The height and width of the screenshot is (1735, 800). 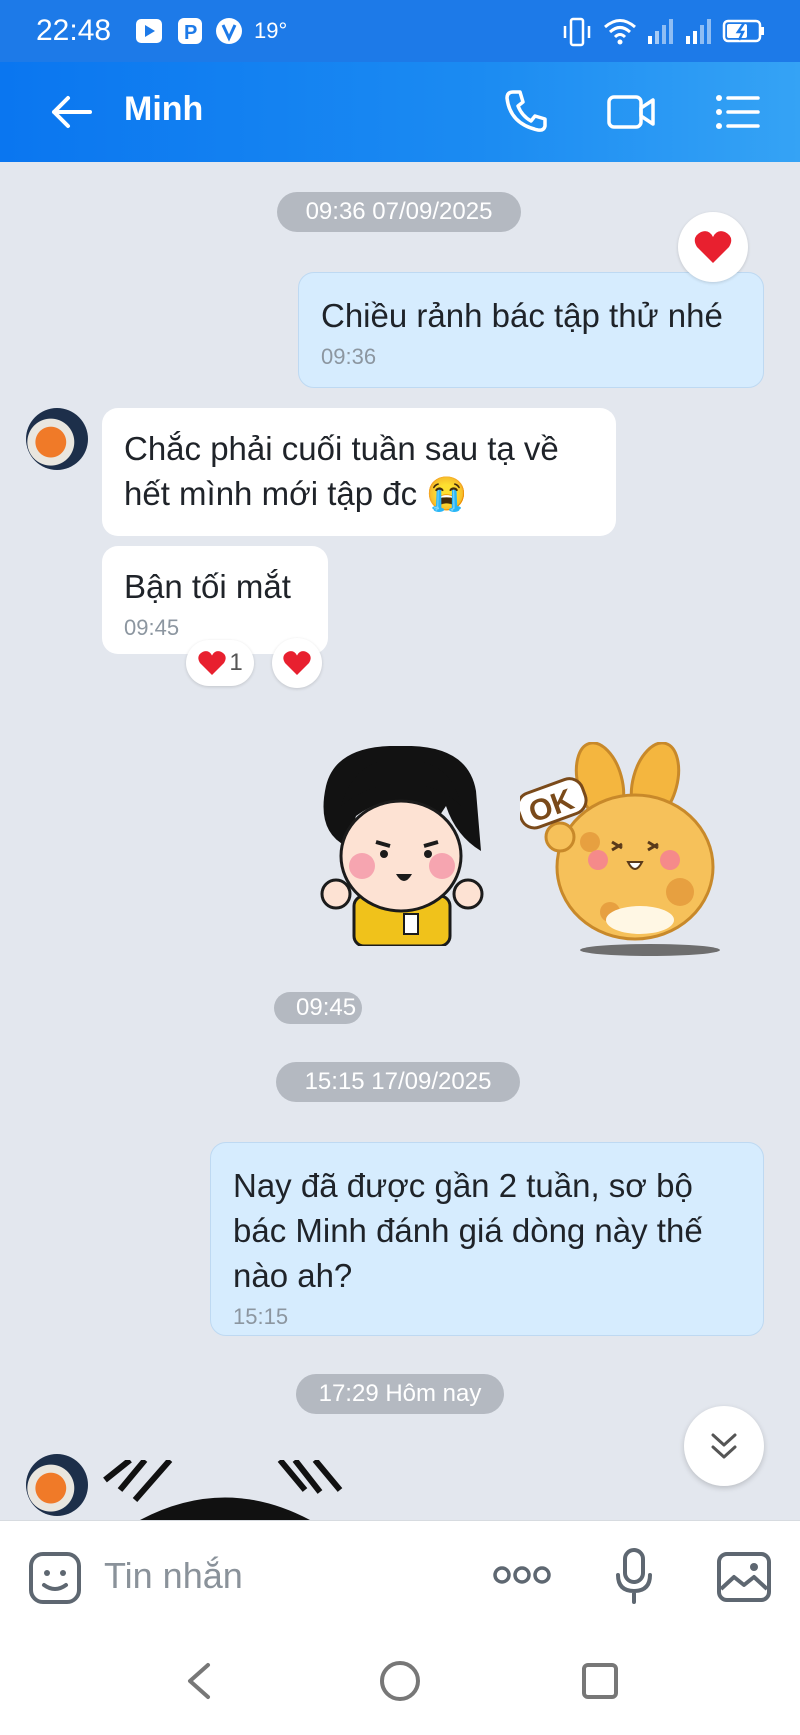 I want to click on reaction-badge, so click(x=713, y=247).